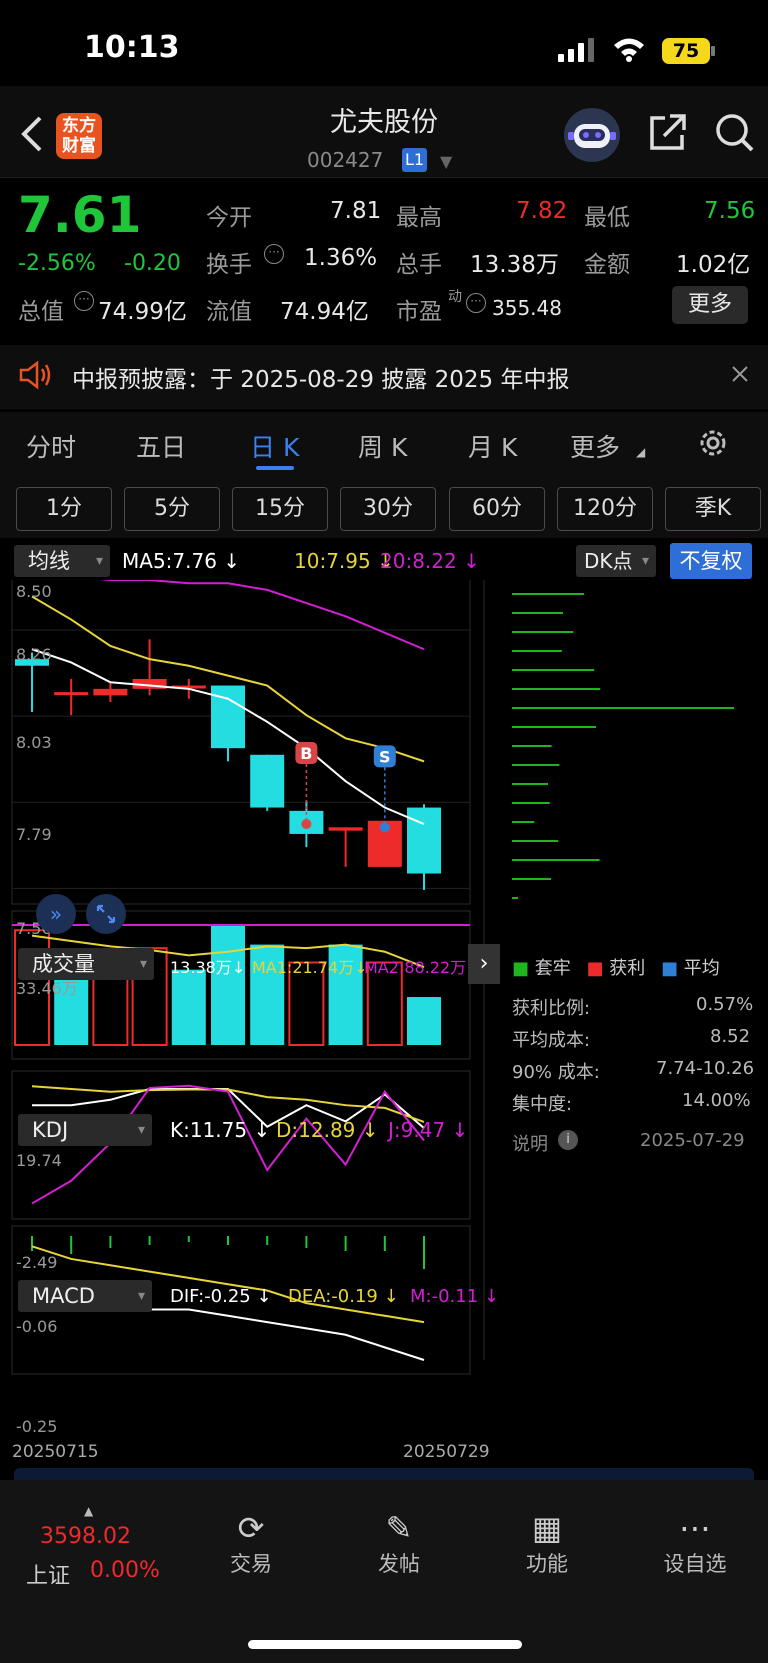 This screenshot has width=768, height=1663. Describe the element at coordinates (551, 1040) in the screenshot. I see `chip-label-2: 平均成本:` at that location.